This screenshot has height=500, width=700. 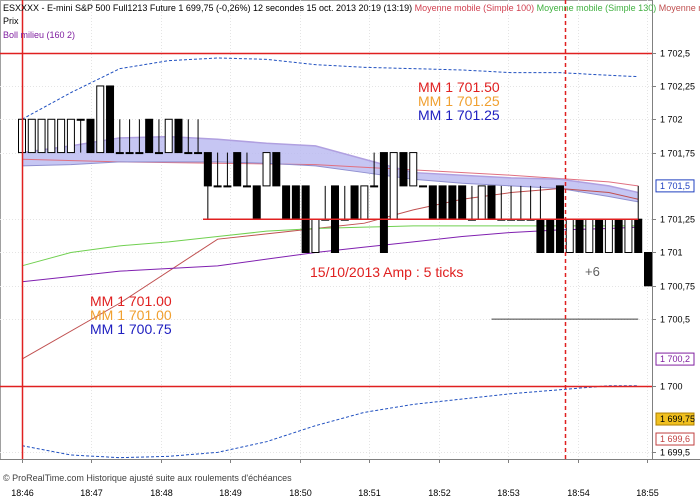 I want to click on y-tick-label: 1 700,5, so click(x=675, y=320).